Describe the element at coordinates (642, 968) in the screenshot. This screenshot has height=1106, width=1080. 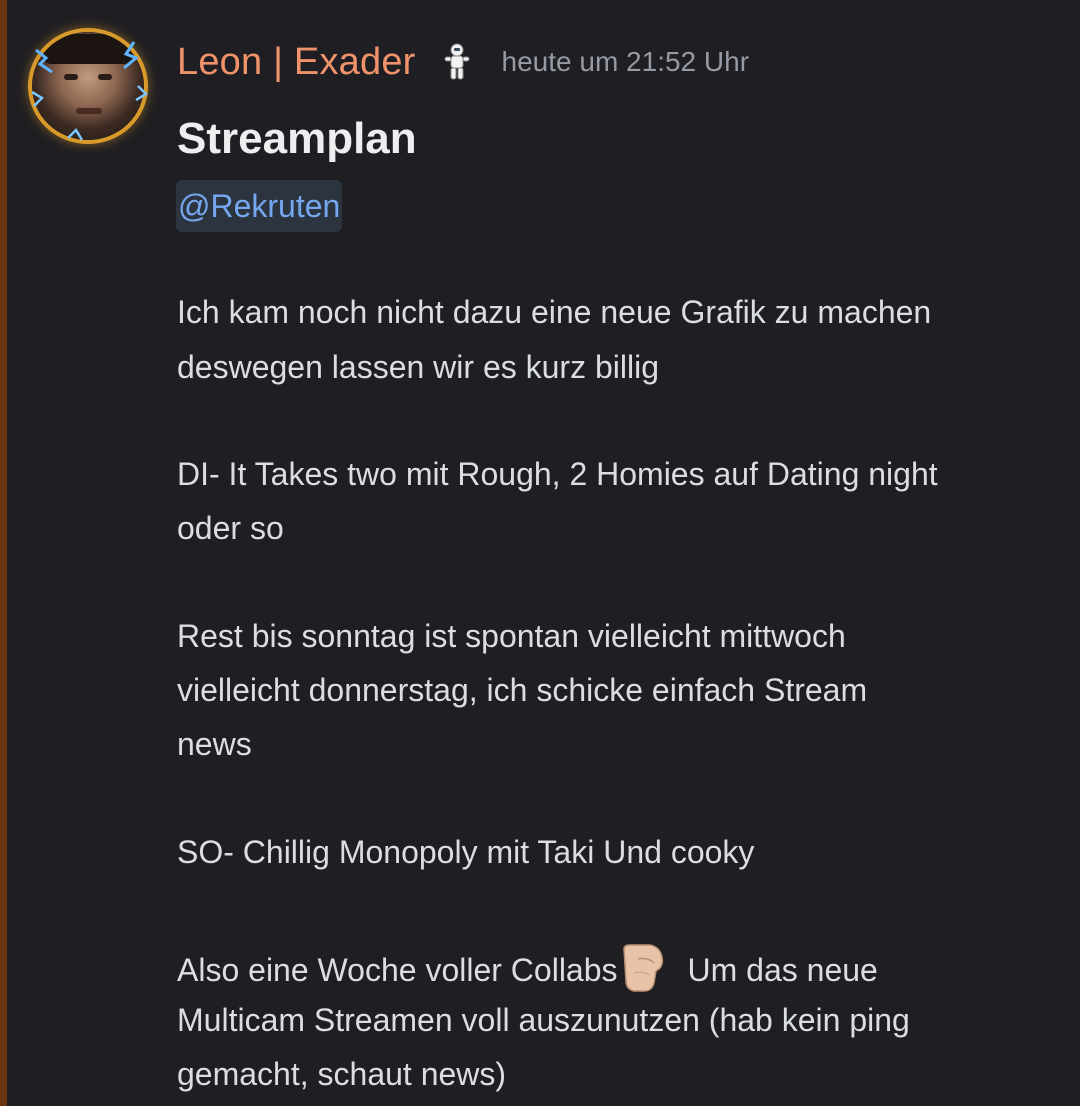
I see `pointing-hand-emoji-icon` at that location.